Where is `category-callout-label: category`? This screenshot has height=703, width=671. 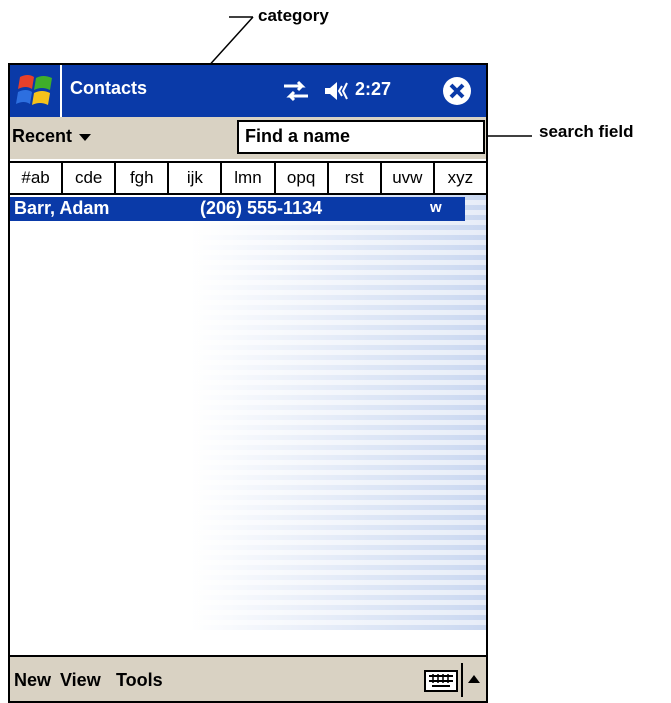 category-callout-label: category is located at coordinates (293, 15).